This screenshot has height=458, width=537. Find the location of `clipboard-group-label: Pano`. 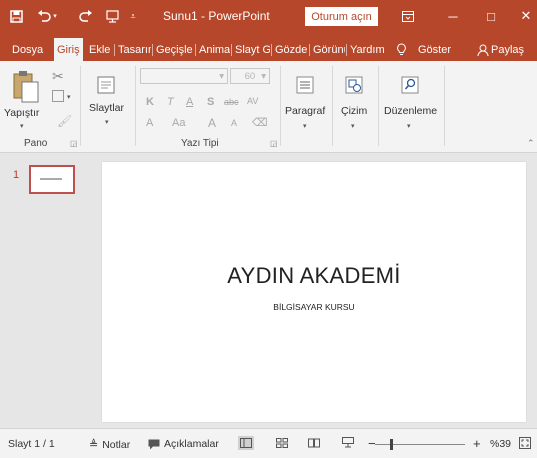

clipboard-group-label: Pano is located at coordinates (36, 143).